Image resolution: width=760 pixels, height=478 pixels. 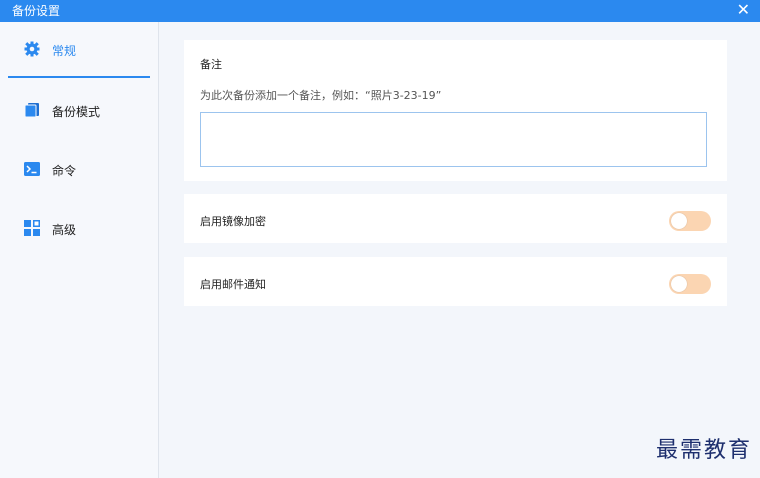 What do you see at coordinates (455, 218) in the screenshot?
I see `mirror-encryption-card: 启用镜像加密` at bounding box center [455, 218].